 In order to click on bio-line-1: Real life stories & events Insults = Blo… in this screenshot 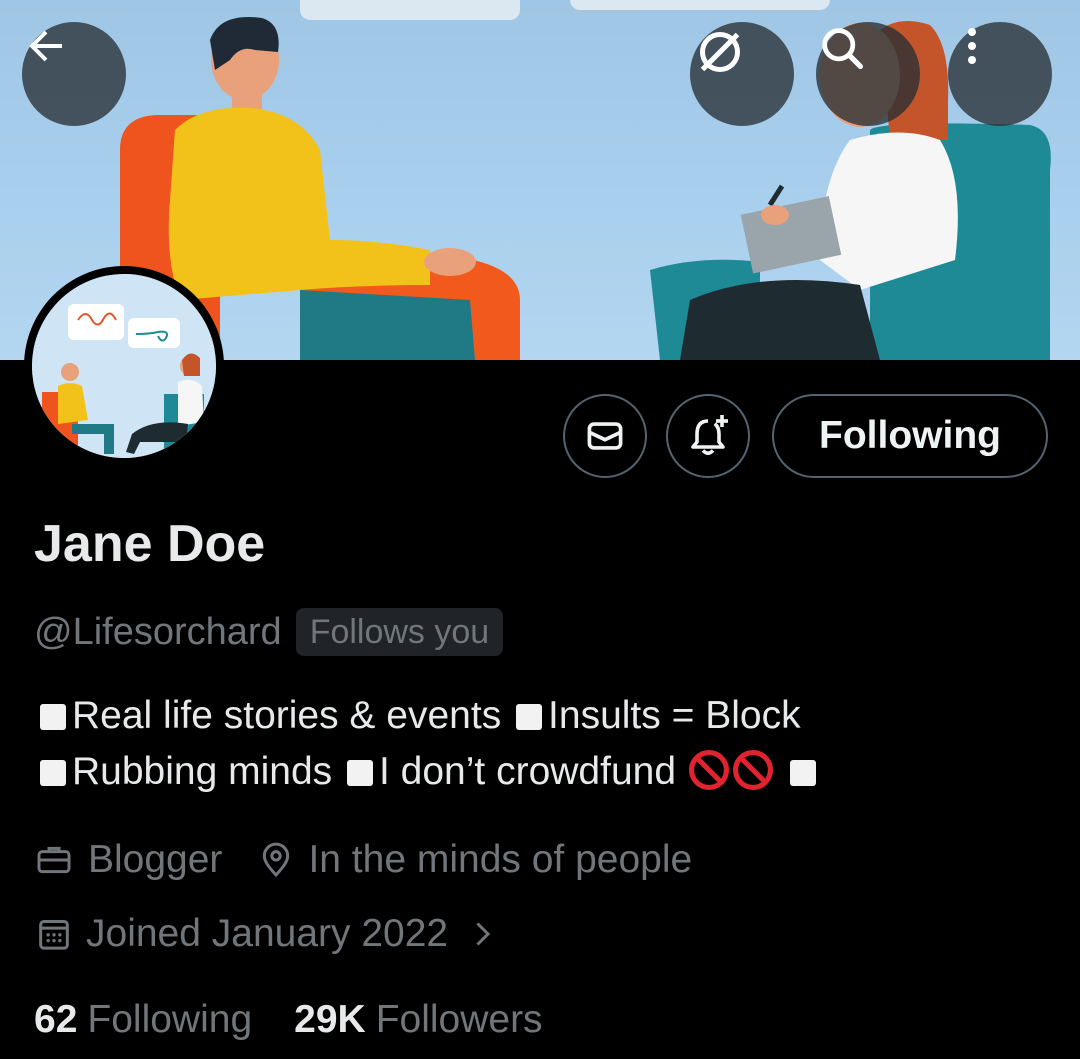, I will do `click(540, 716)`.